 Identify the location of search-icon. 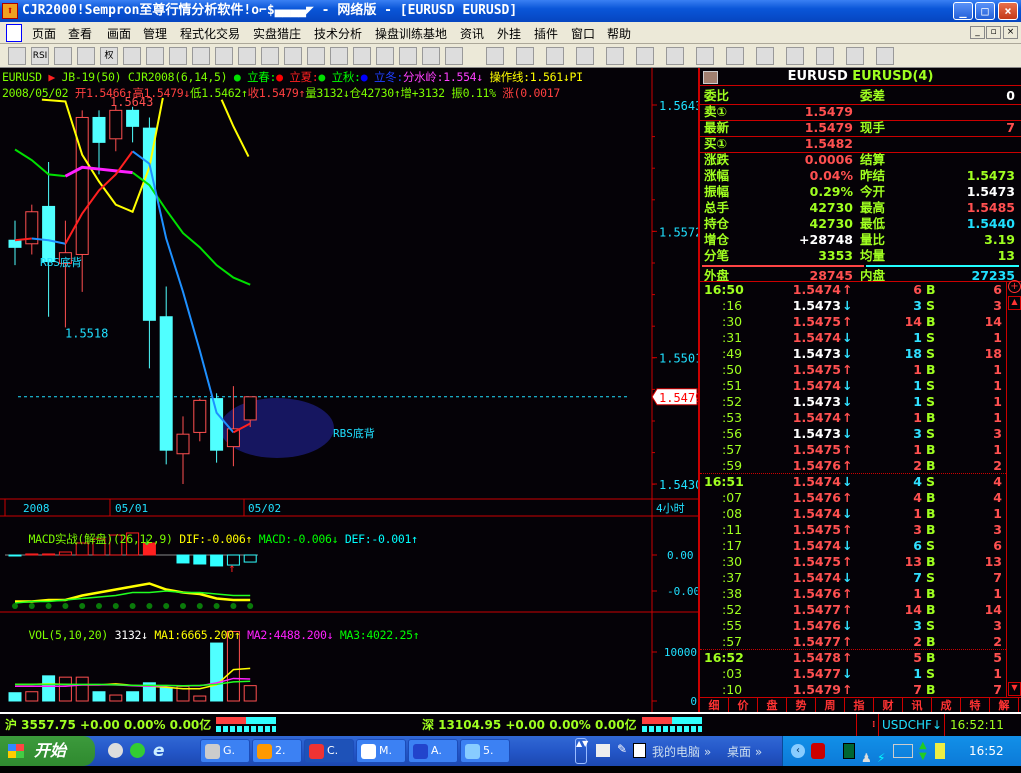
(247, 56).